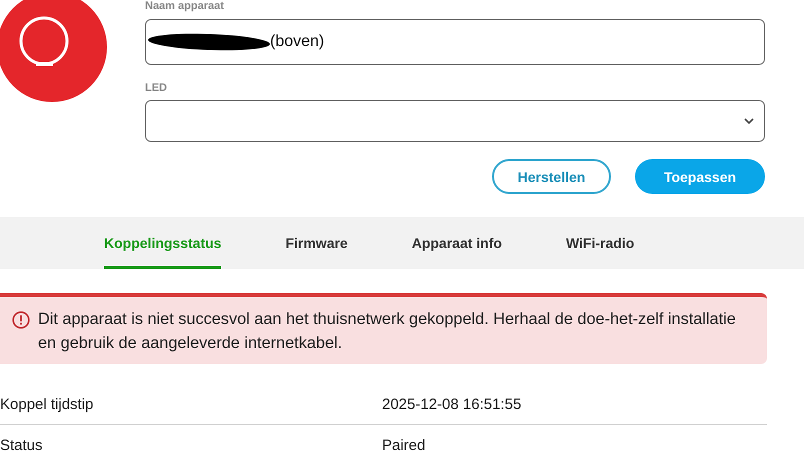 Image resolution: width=804 pixels, height=458 pixels. What do you see at coordinates (457, 243) in the screenshot?
I see `tab: Apparaat info` at bounding box center [457, 243].